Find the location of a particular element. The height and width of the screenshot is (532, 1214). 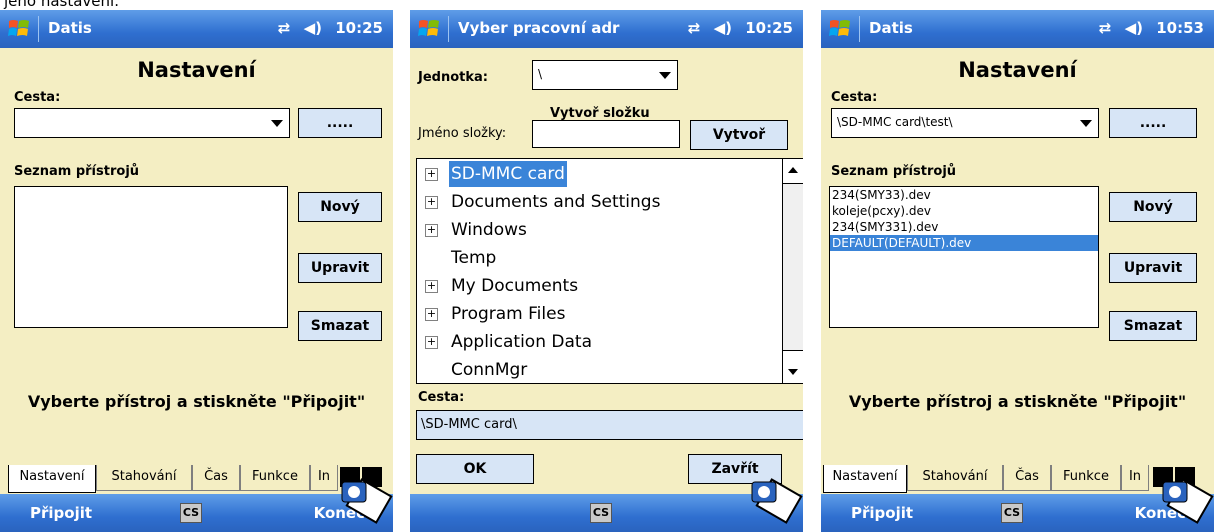

menu-bar: CS is located at coordinates (606, 513).